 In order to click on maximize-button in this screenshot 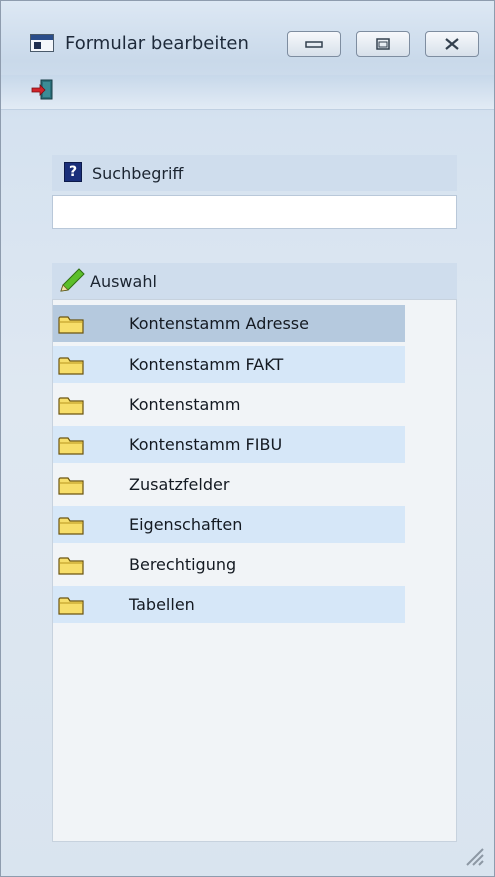, I will do `click(383, 44)`.